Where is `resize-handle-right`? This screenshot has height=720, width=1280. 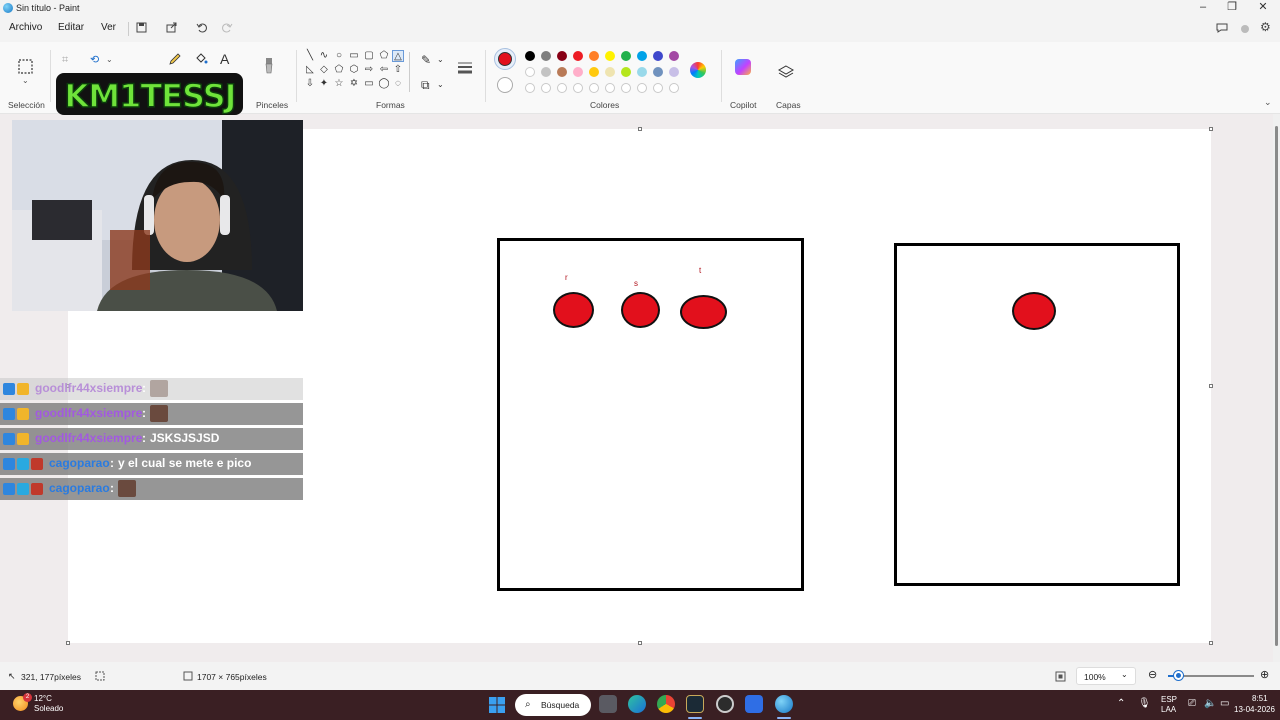 resize-handle-right is located at coordinates (1211, 386).